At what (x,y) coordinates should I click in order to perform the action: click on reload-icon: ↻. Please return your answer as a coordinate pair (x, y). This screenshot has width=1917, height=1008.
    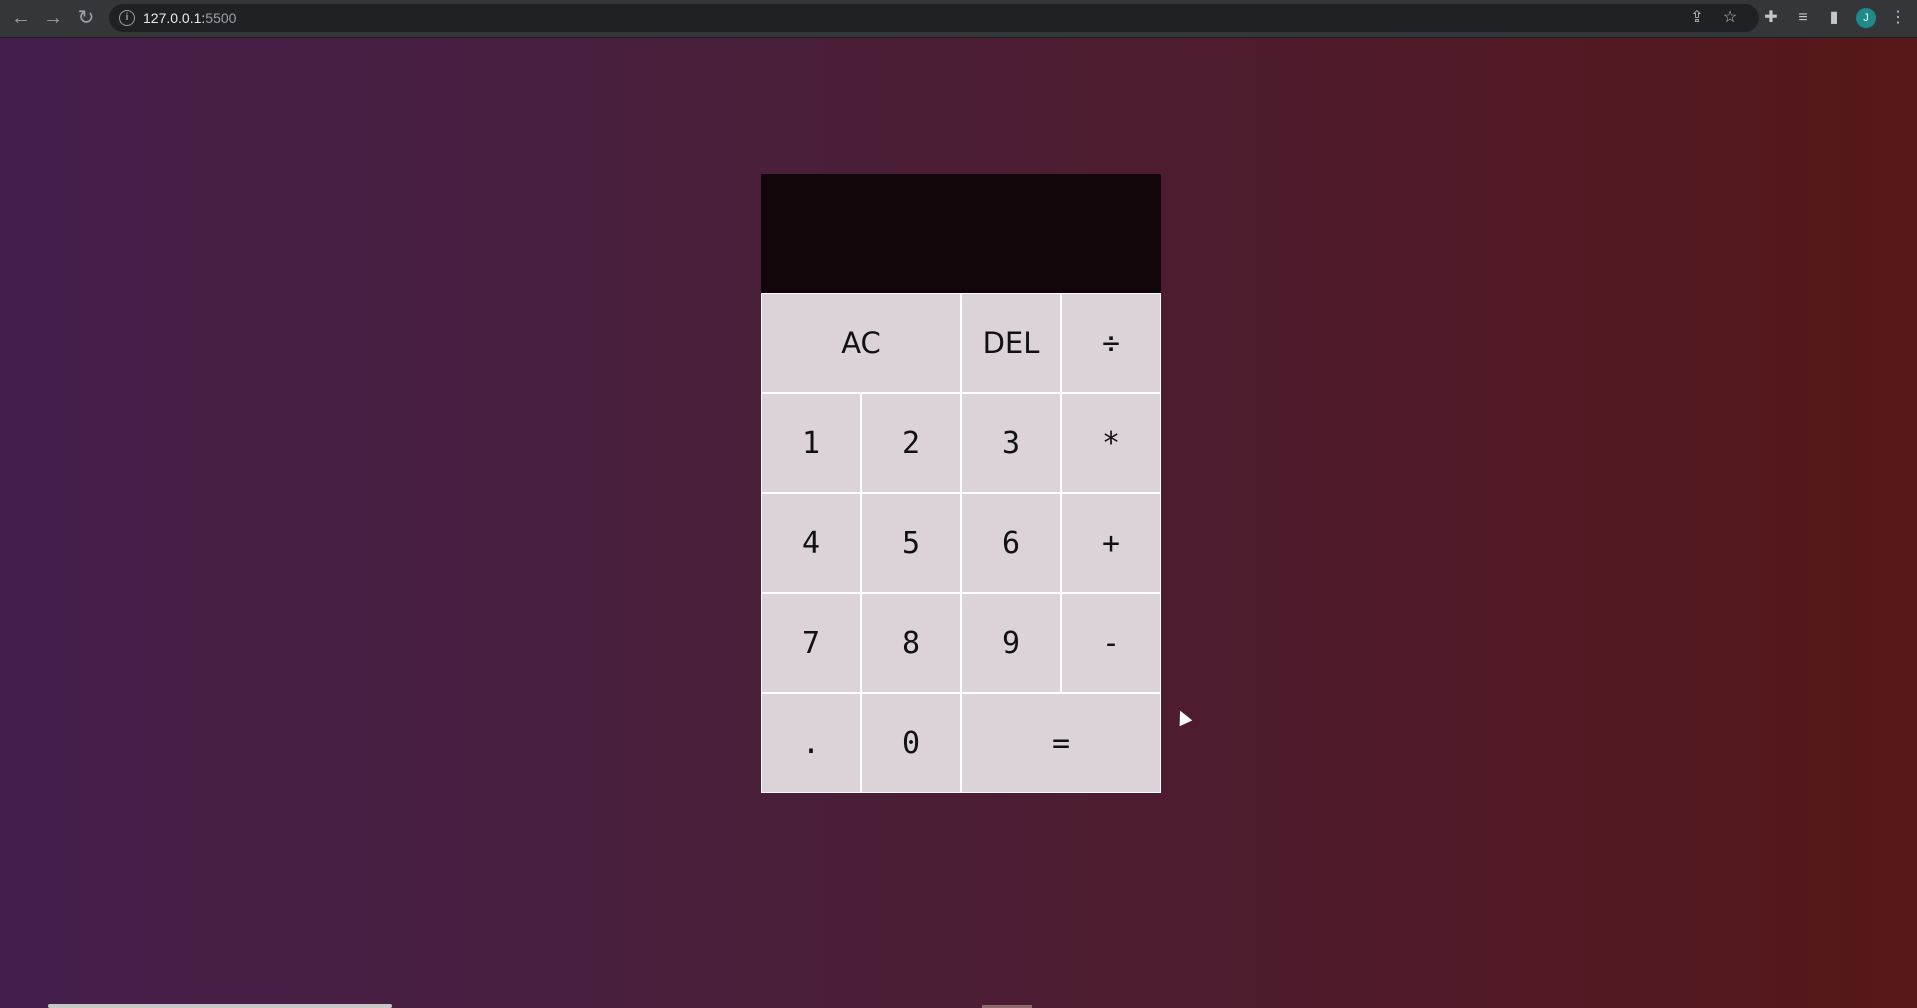
    Looking at the image, I should click on (86, 18).